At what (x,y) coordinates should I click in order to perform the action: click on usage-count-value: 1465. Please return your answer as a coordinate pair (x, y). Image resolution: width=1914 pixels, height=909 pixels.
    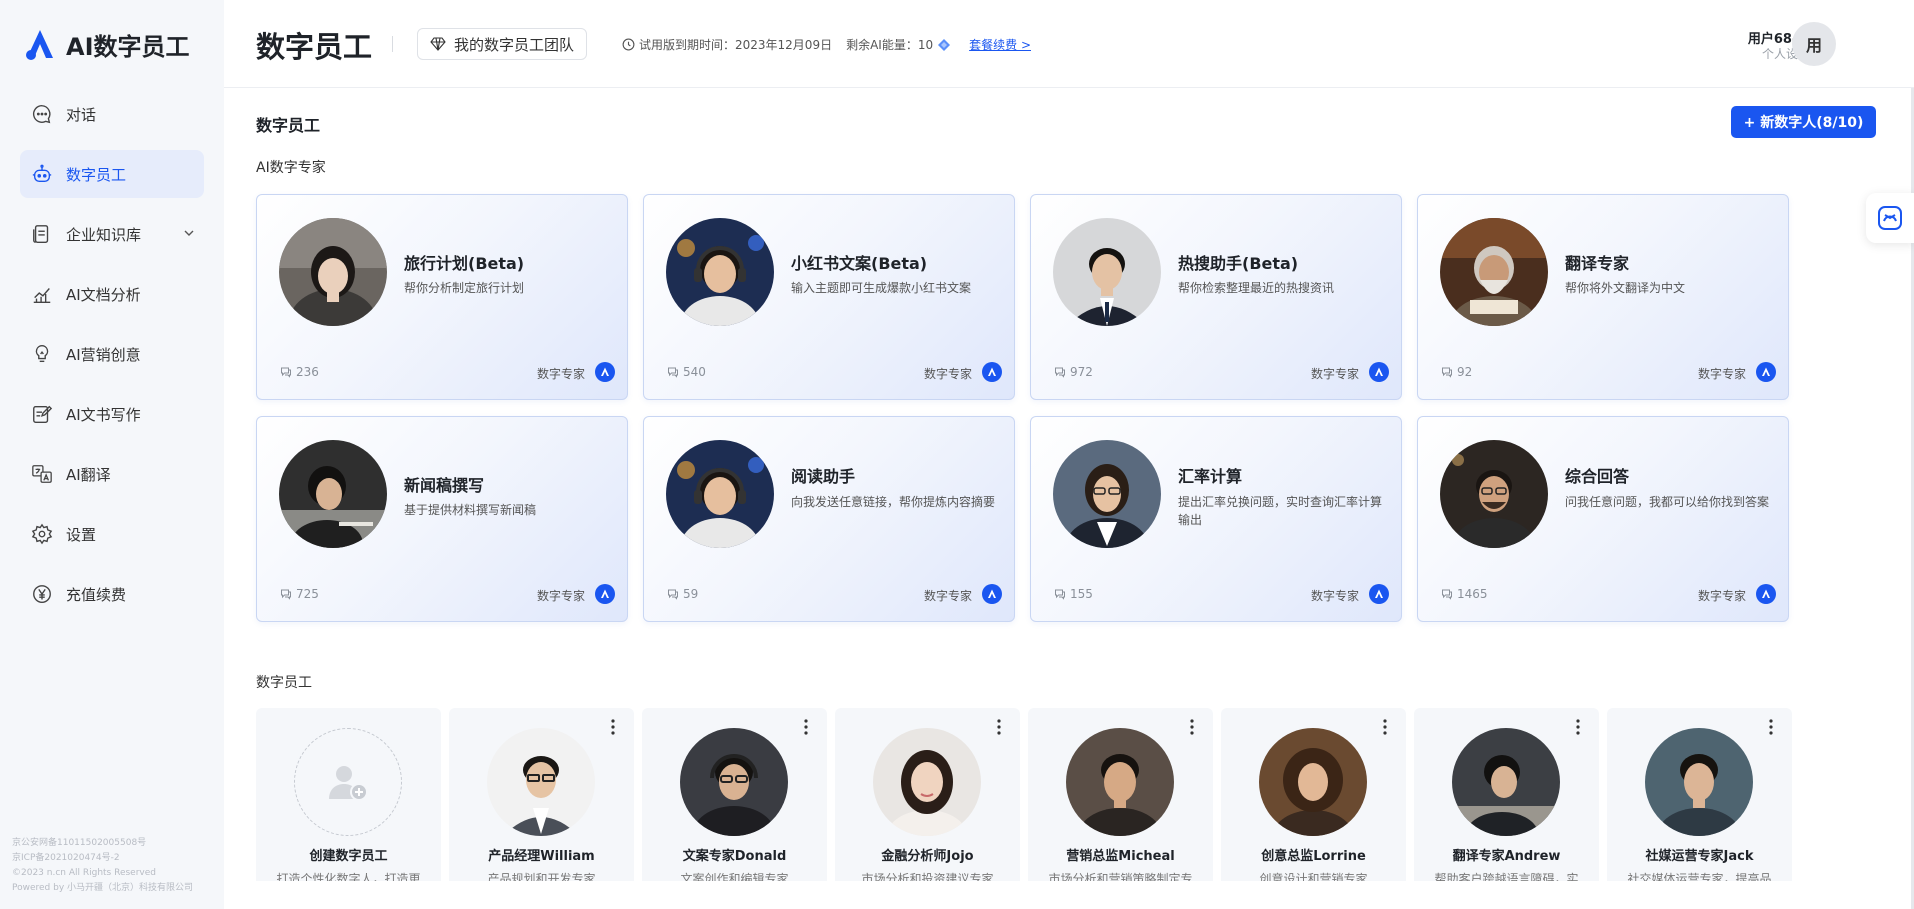
    Looking at the image, I should click on (1472, 594).